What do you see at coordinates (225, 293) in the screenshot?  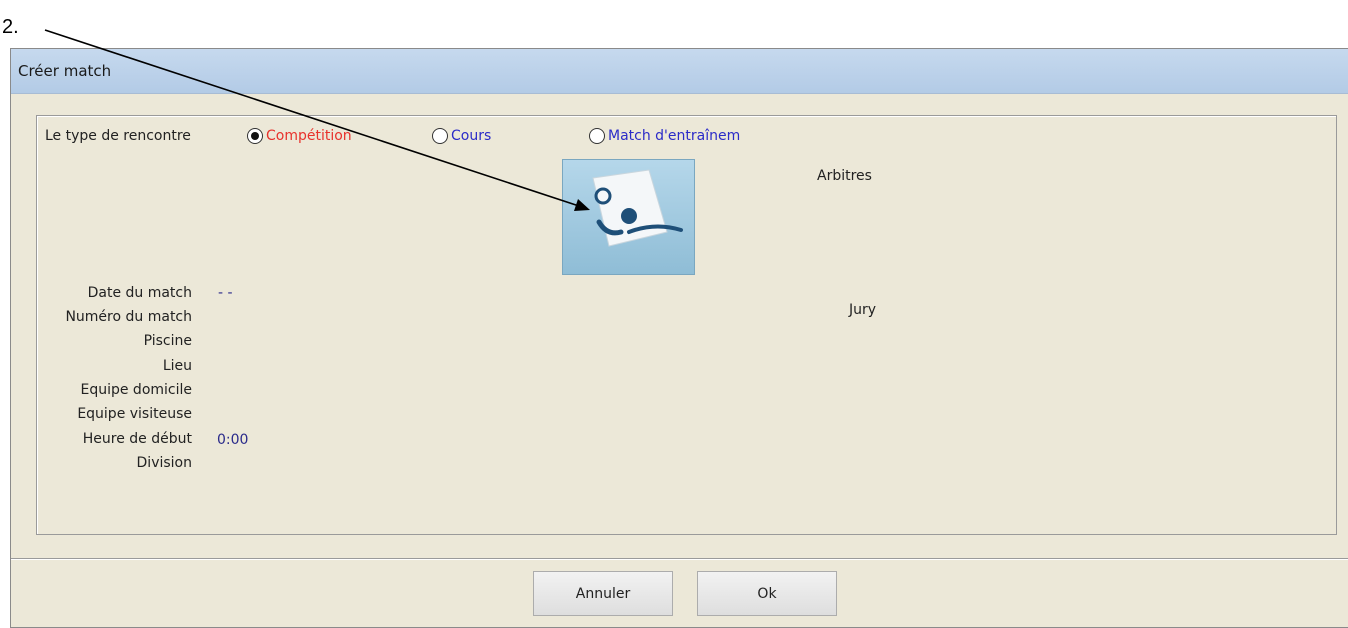 I see `date-value: - -` at bounding box center [225, 293].